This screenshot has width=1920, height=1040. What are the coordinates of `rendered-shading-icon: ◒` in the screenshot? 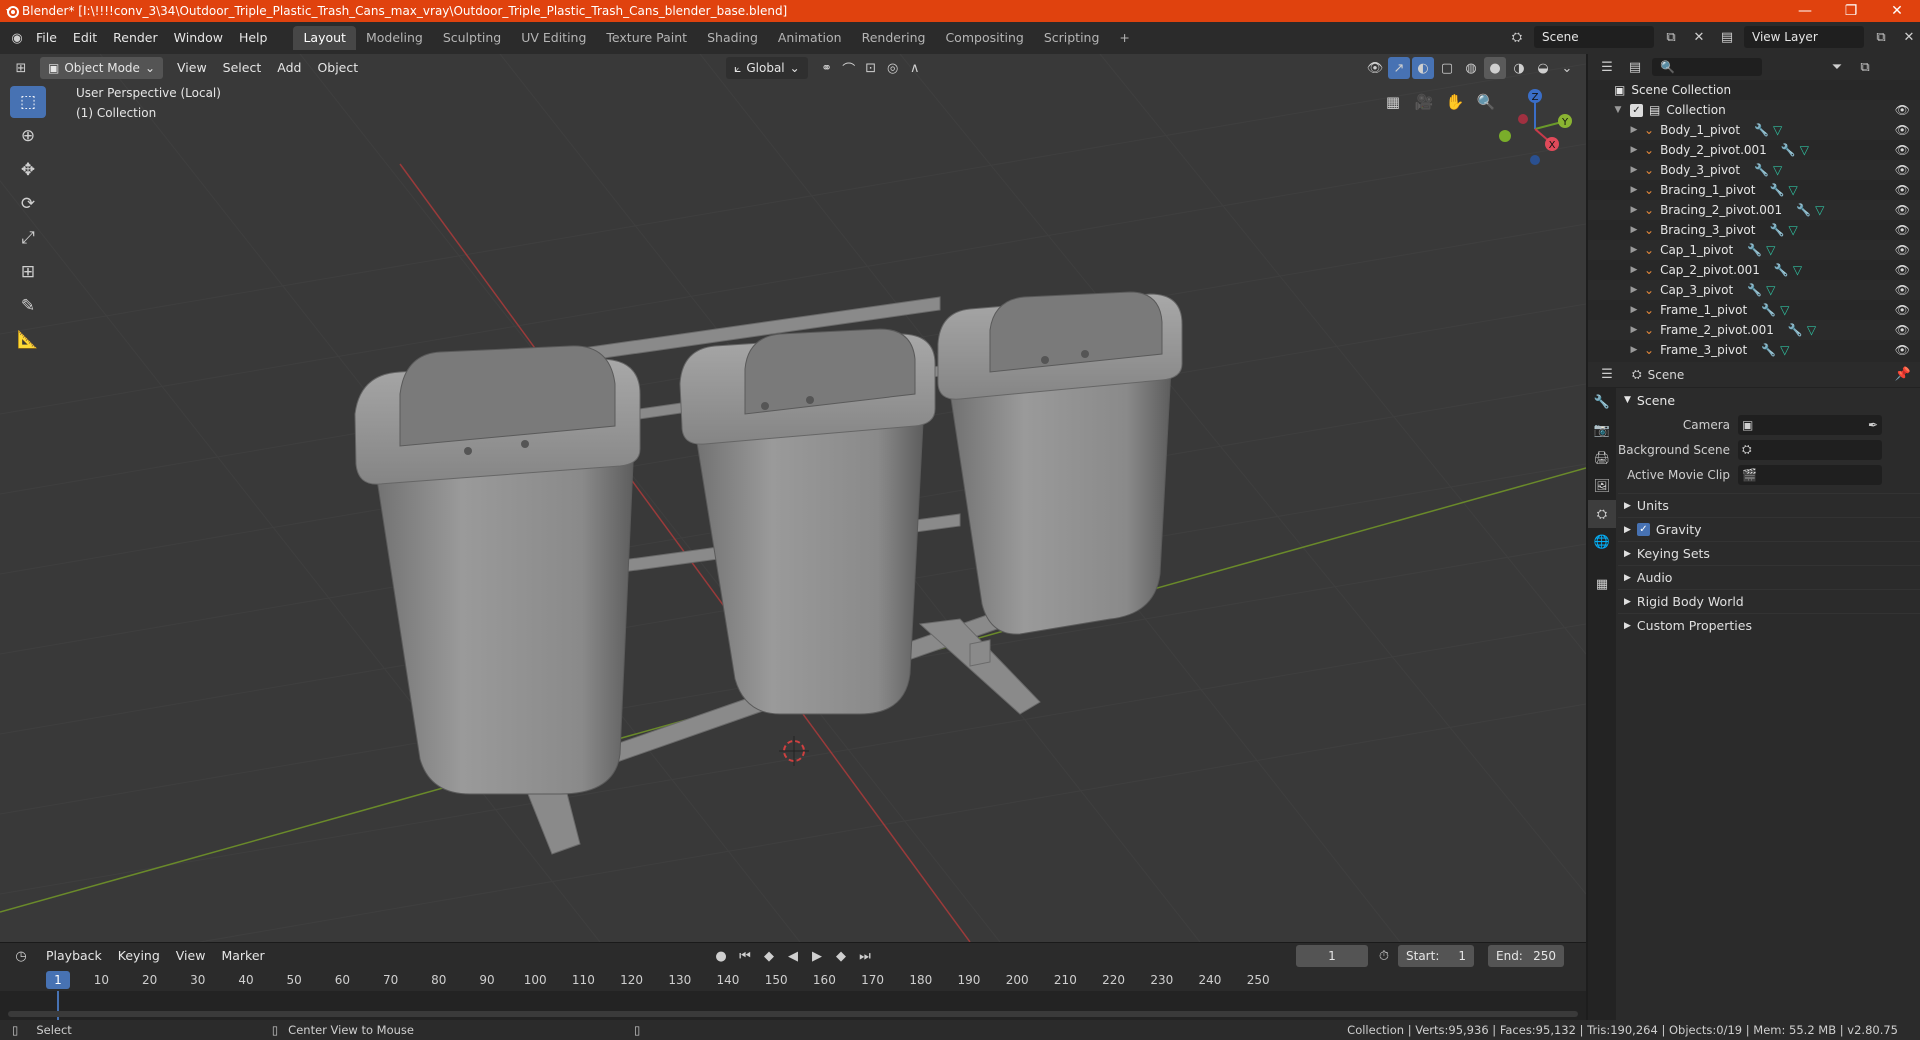 It's located at (1543, 68).